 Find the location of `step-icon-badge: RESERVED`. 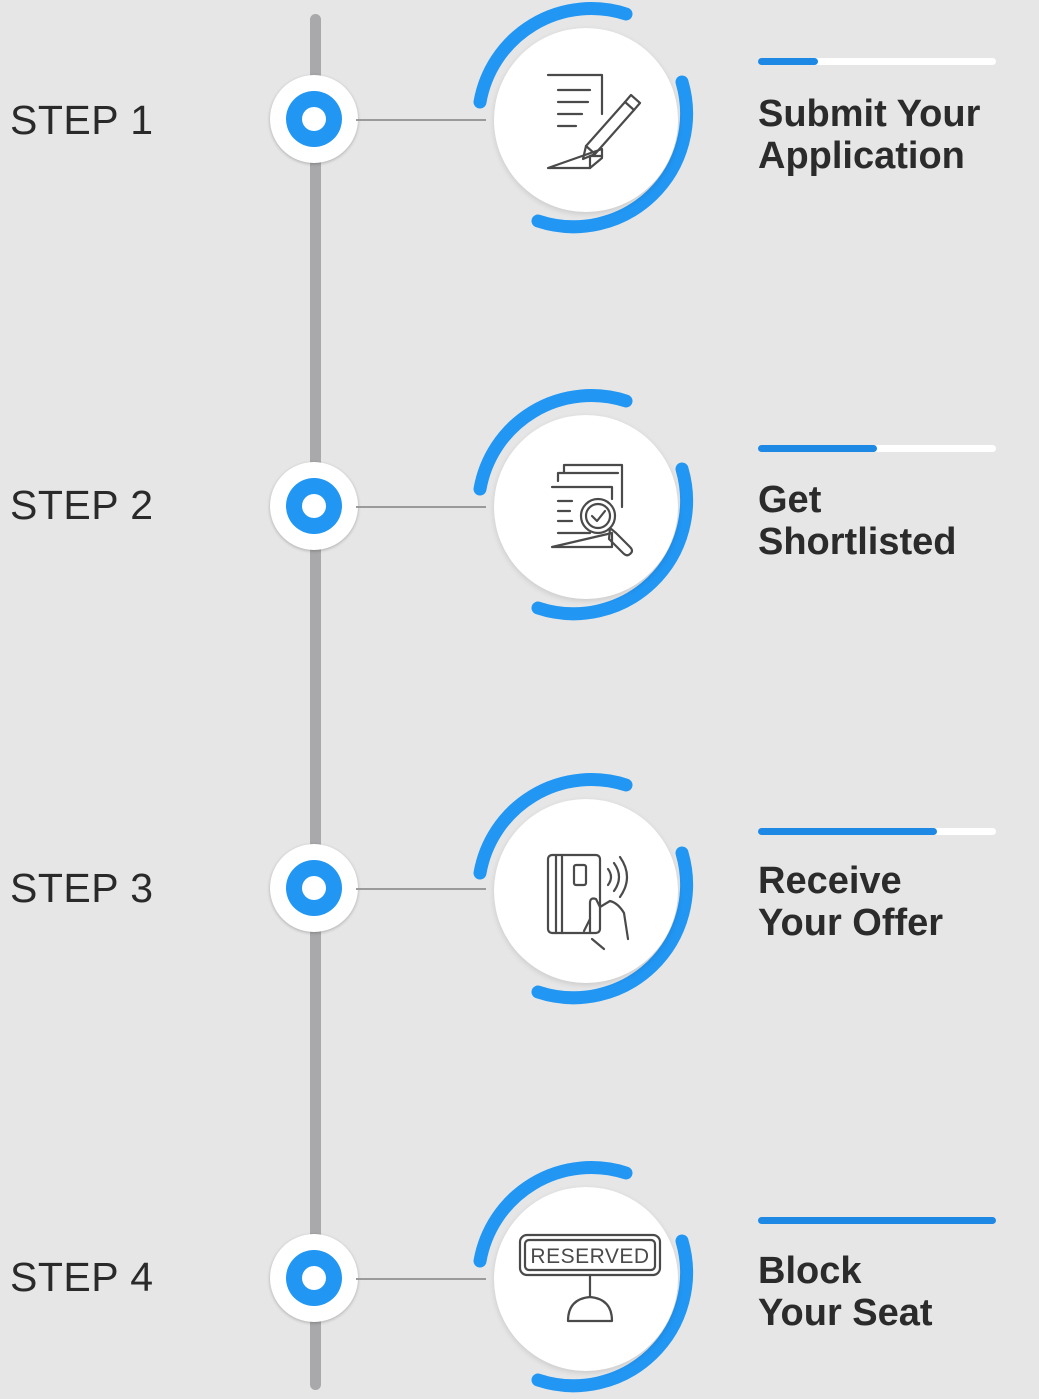

step-icon-badge: RESERVED is located at coordinates (586, 1279).